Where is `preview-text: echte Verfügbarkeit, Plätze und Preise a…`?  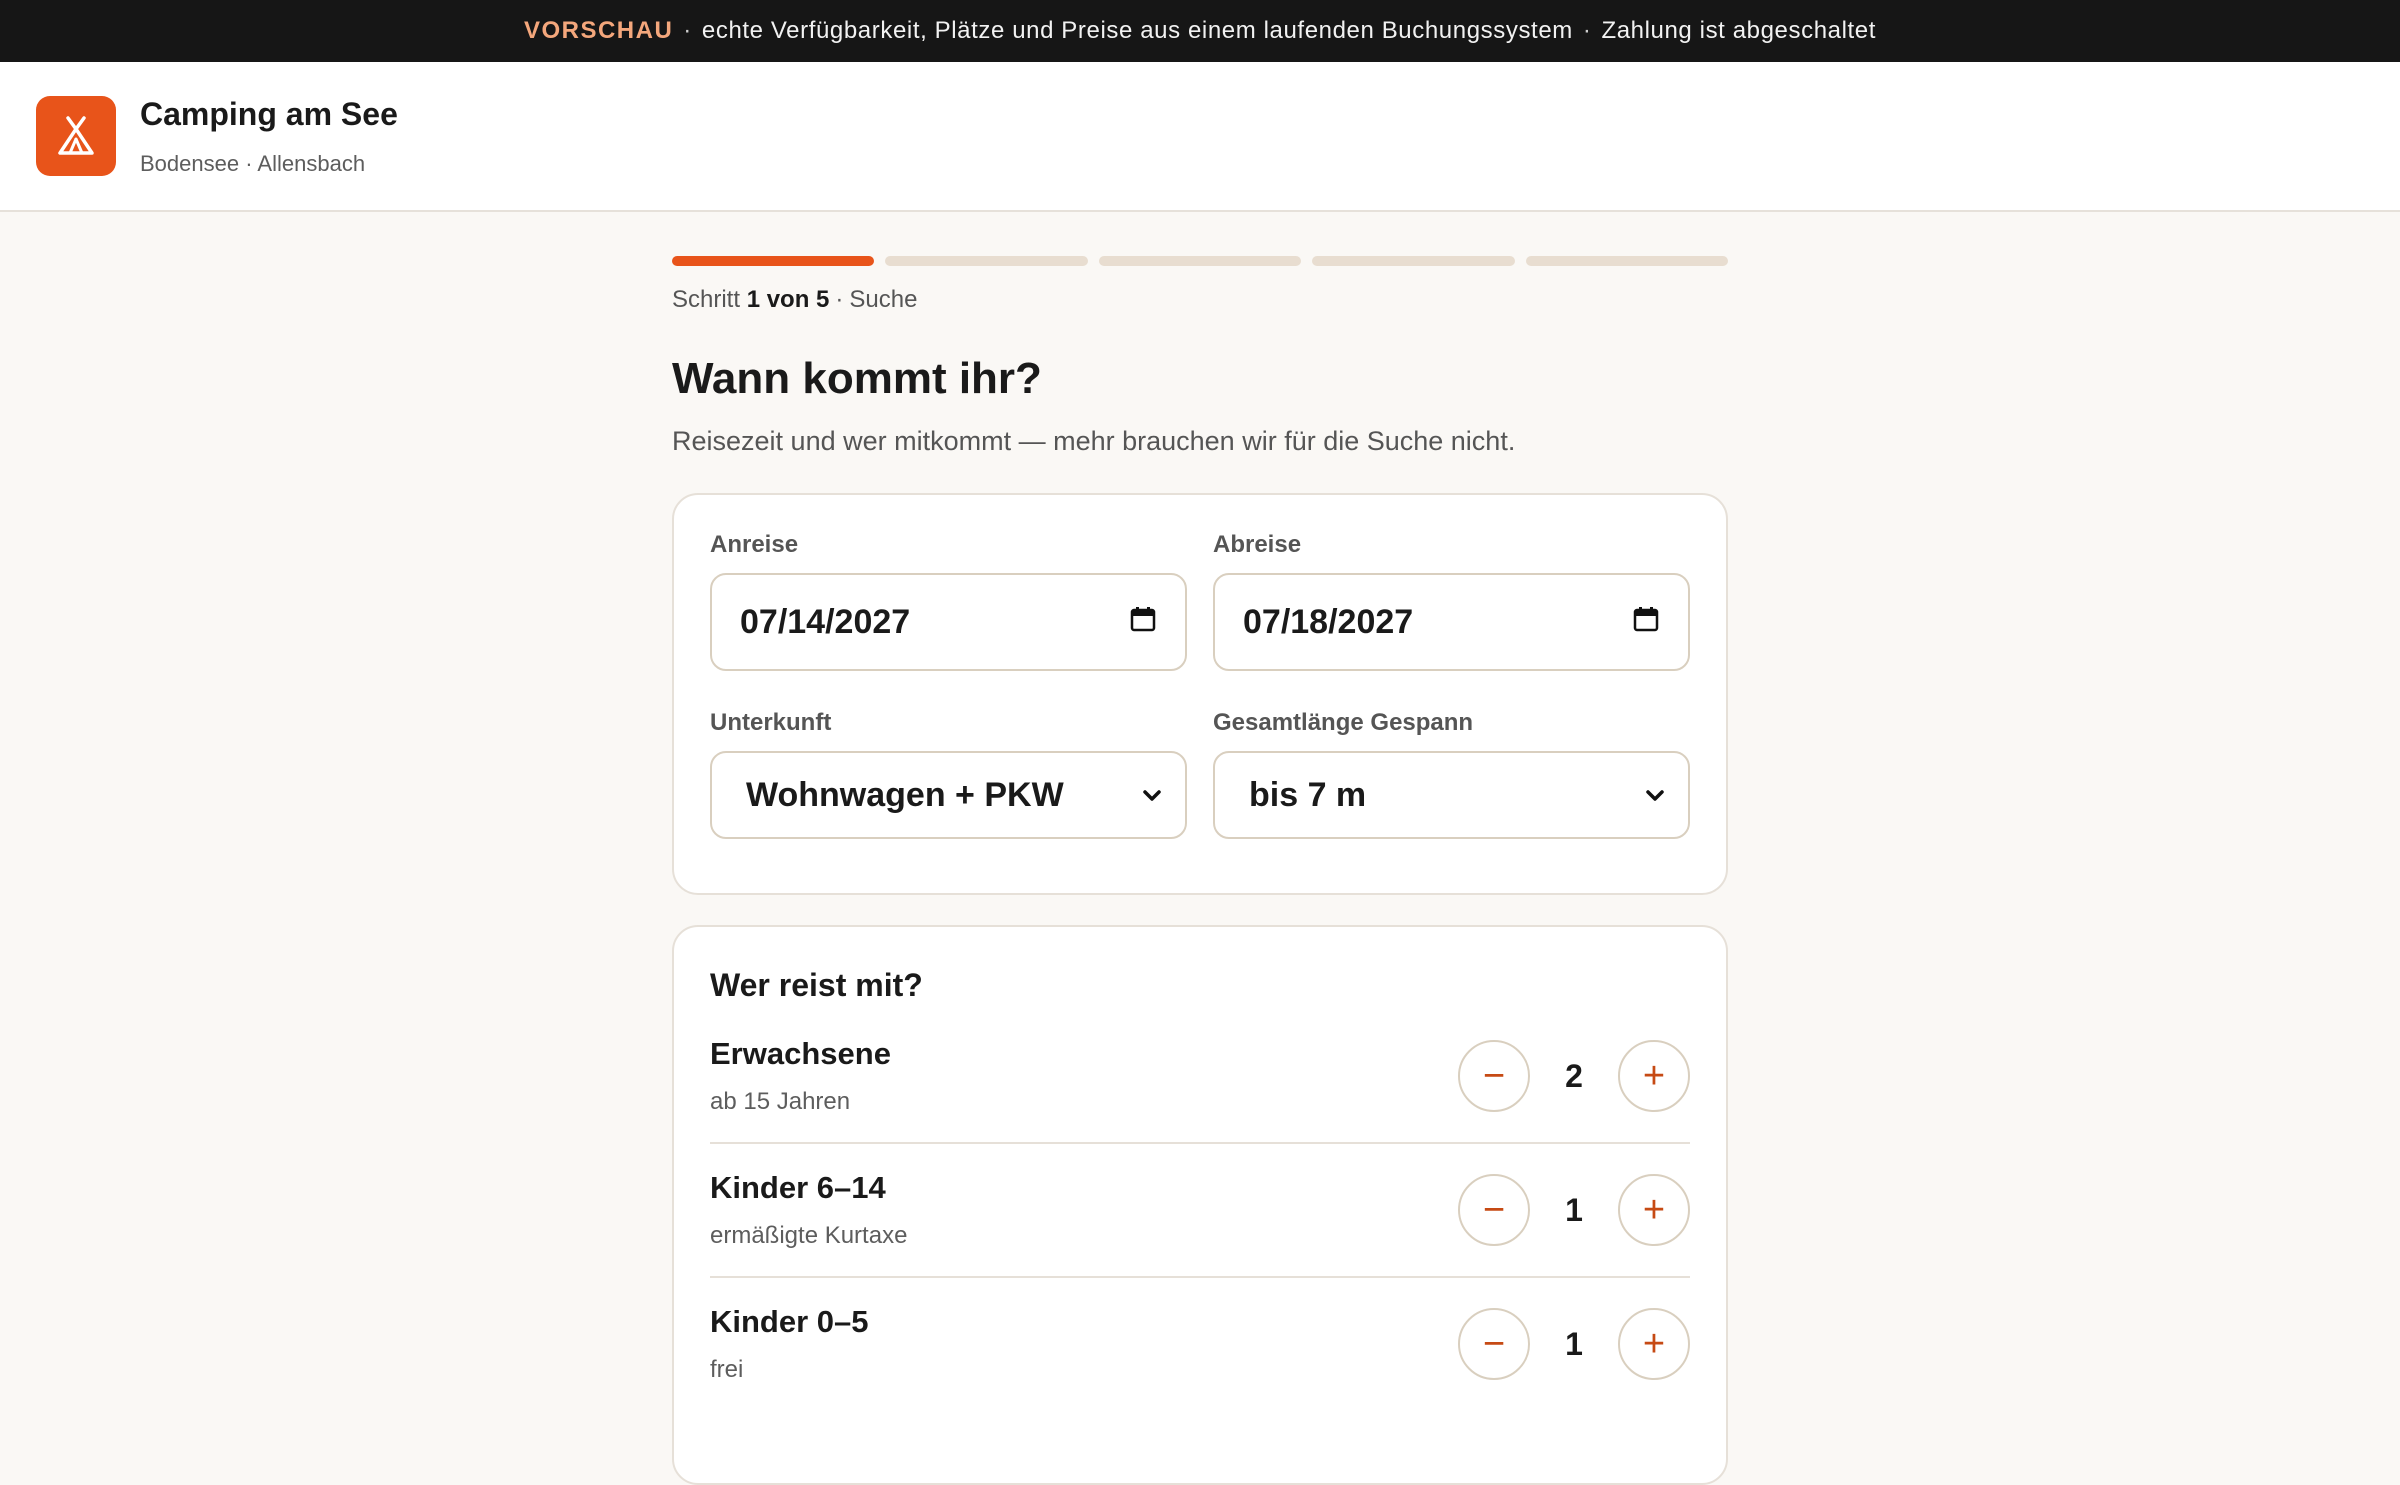 preview-text: echte Verfügbarkeit, Plätze und Preise a… is located at coordinates (1137, 30).